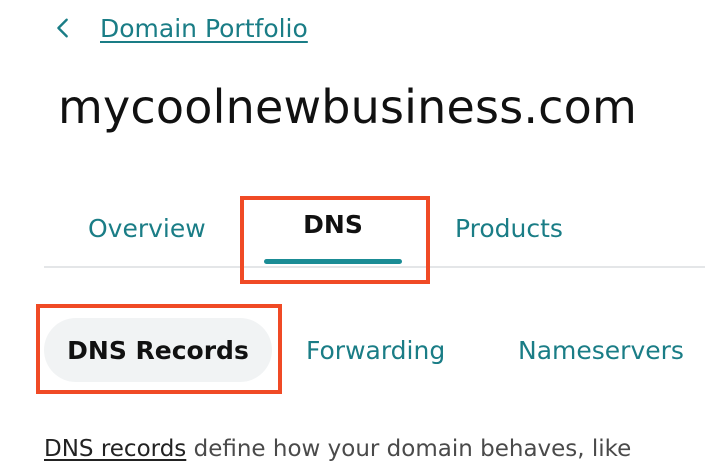 This screenshot has height=475, width=705. I want to click on tab-overview: Overview, so click(147, 228).